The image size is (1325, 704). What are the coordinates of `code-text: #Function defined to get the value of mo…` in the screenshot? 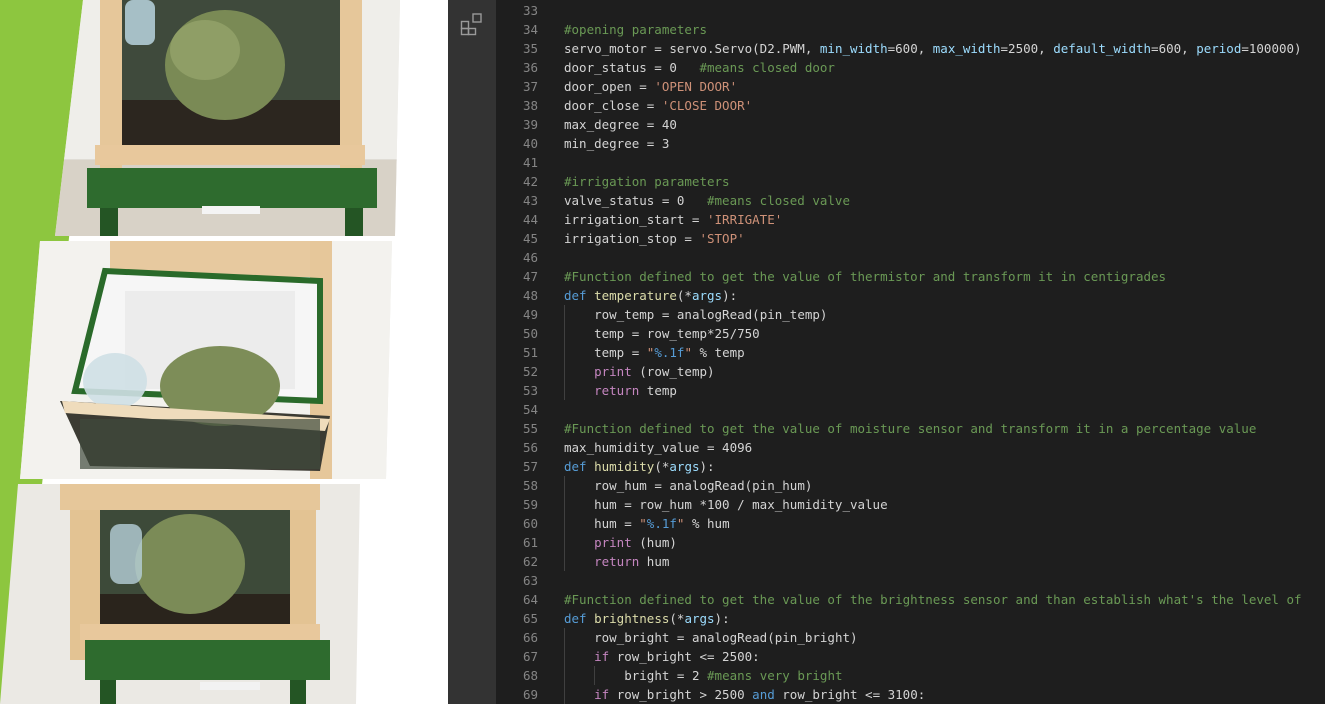 It's located at (910, 428).